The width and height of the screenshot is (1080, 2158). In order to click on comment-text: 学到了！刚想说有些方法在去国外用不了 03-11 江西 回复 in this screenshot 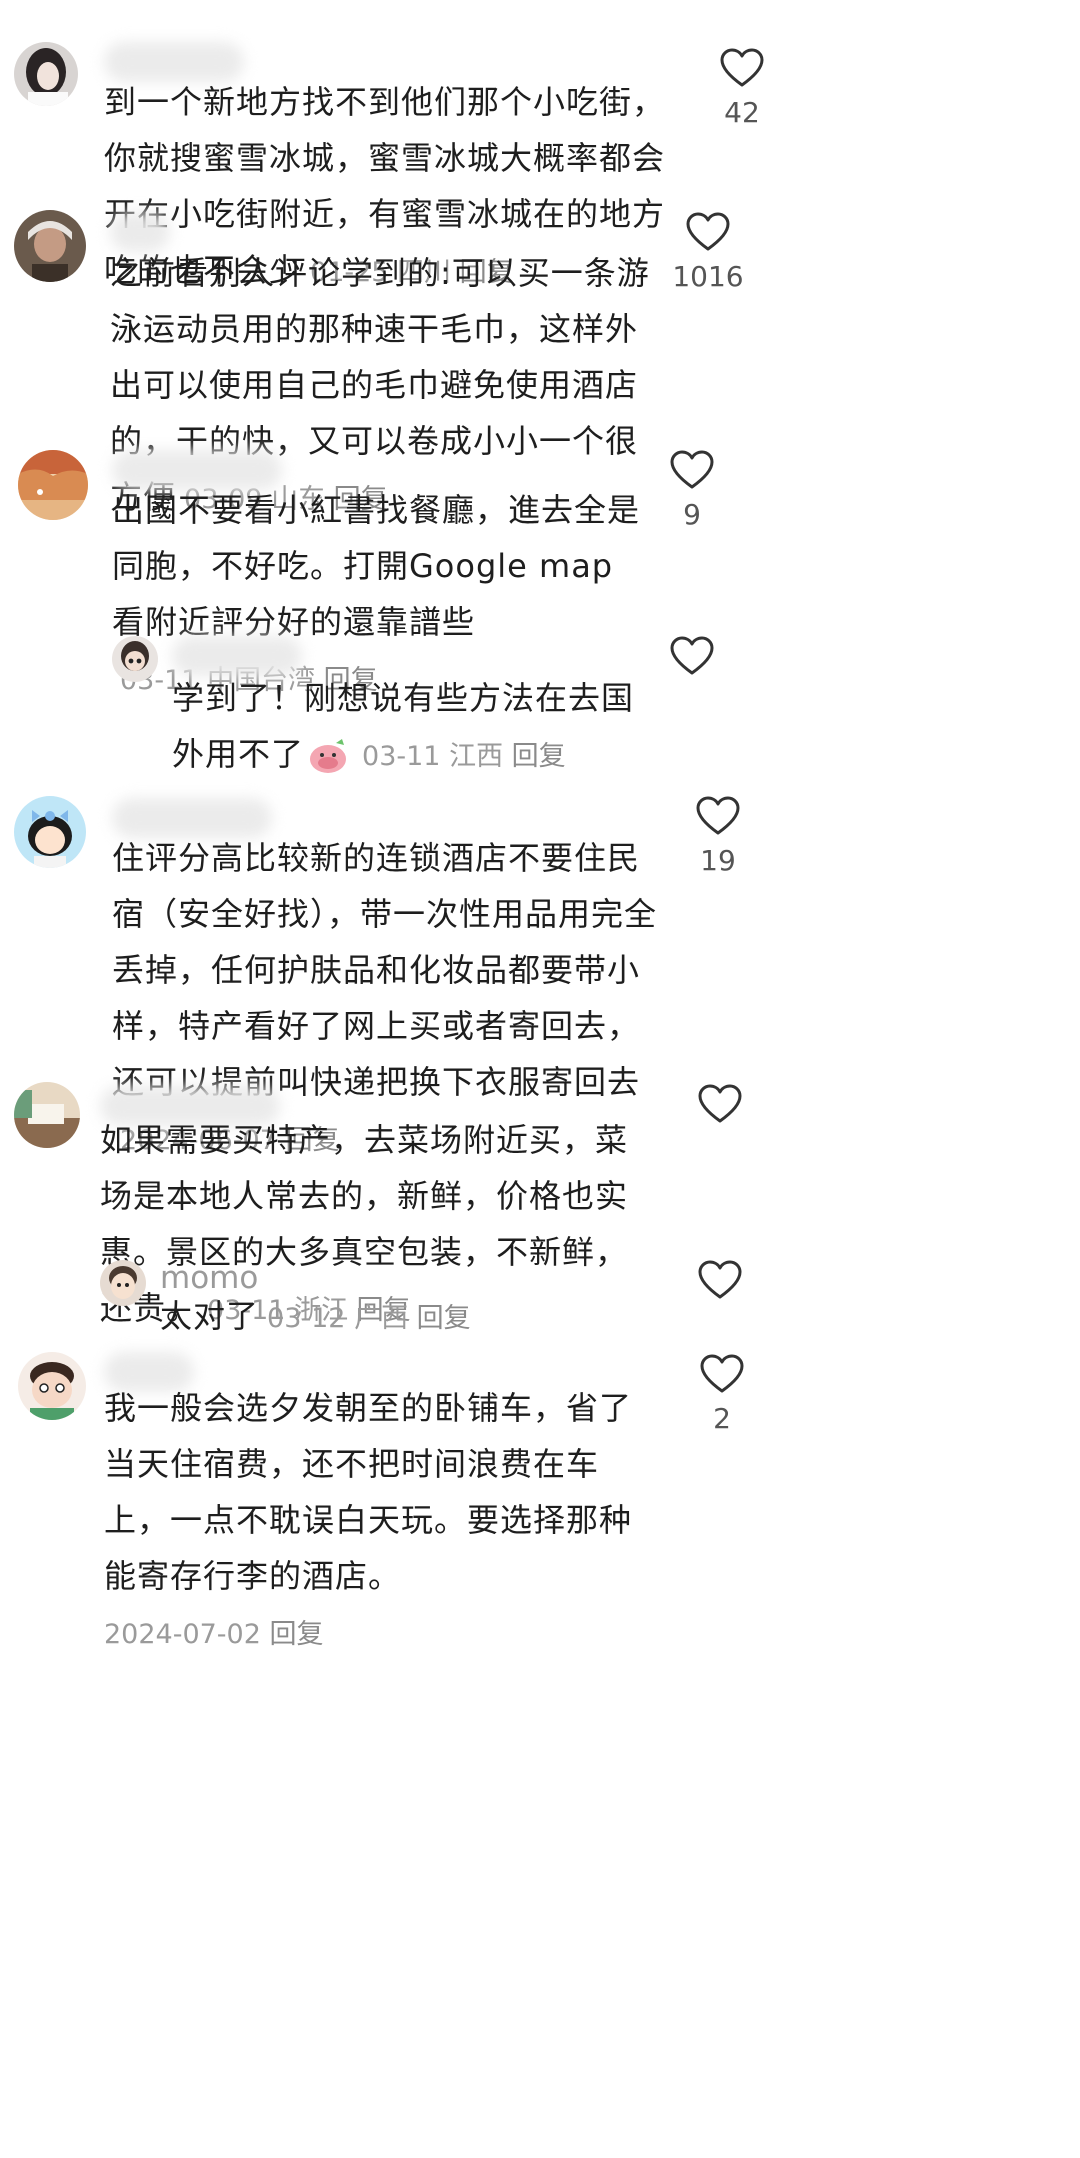, I will do `click(407, 727)`.